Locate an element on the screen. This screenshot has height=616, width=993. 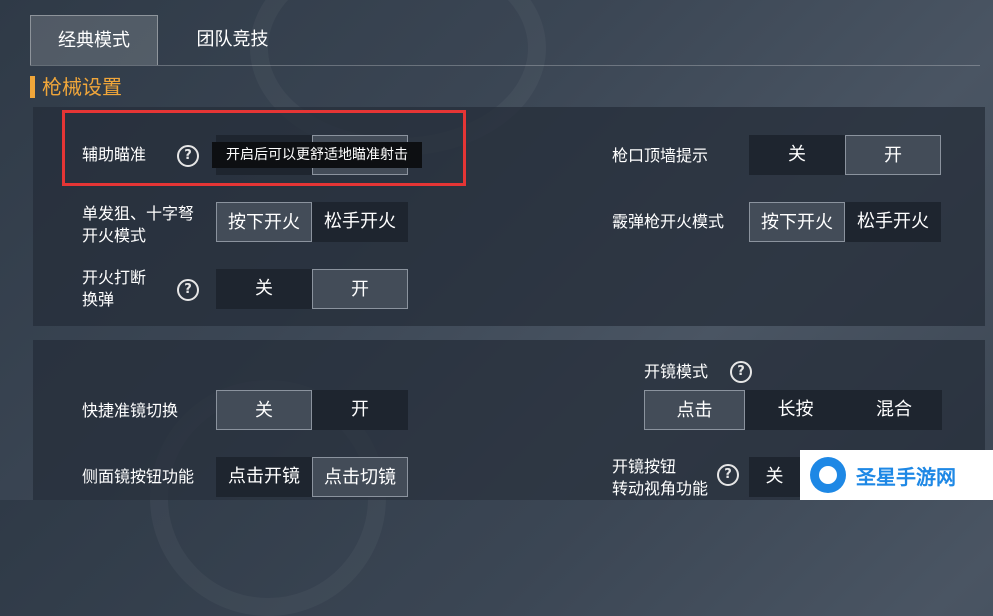
section-title: 枪械设置 is located at coordinates (76, 87).